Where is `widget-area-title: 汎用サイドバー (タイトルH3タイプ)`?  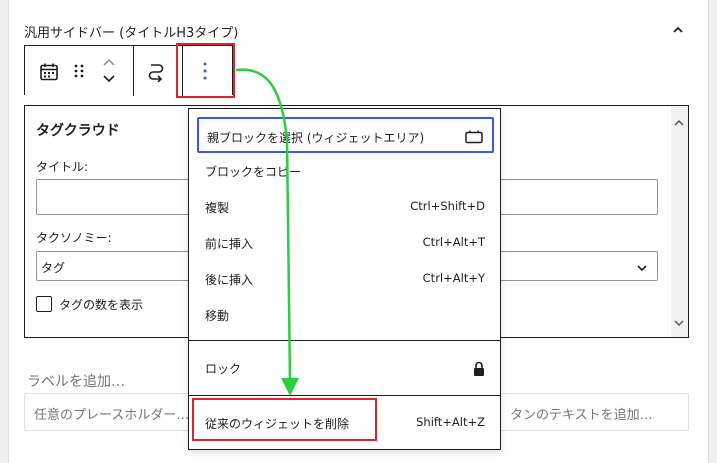
widget-area-title: 汎用サイドバー (タイトルH3タイプ) is located at coordinates (131, 31).